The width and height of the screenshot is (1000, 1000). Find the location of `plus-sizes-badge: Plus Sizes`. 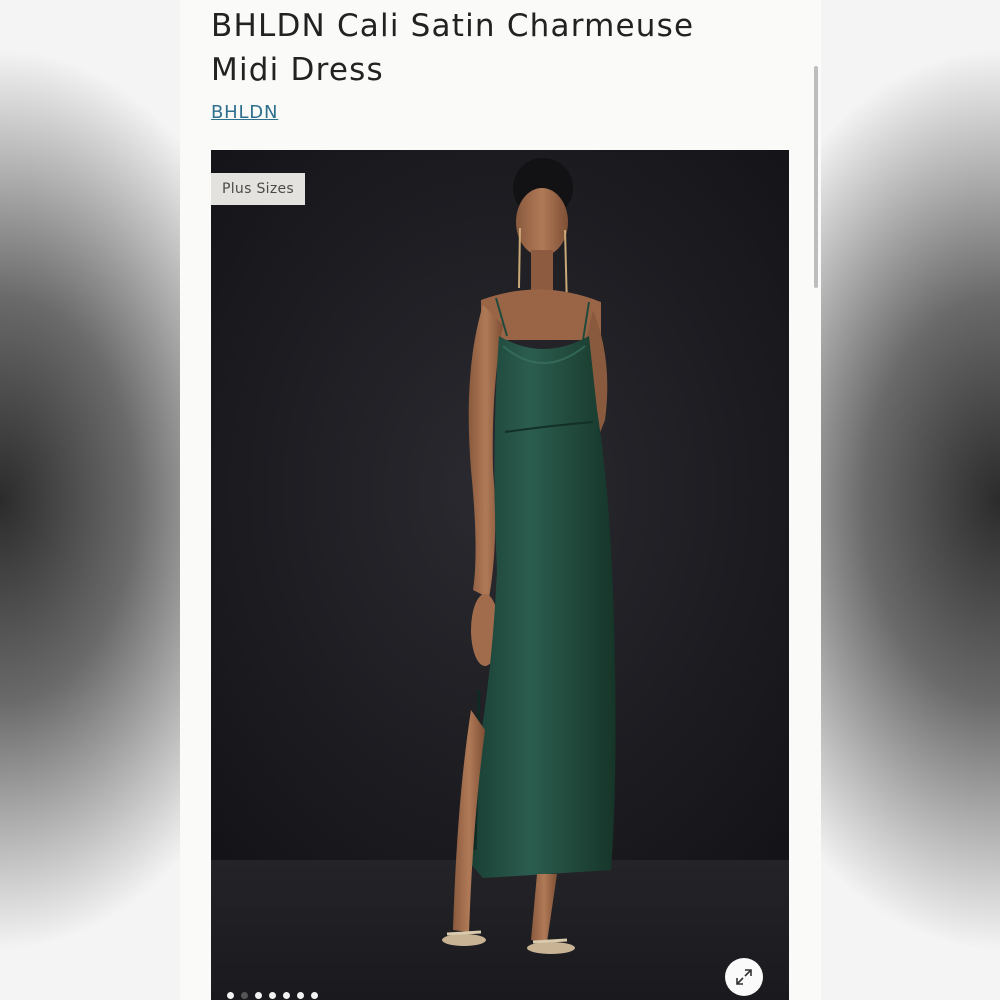

plus-sizes-badge: Plus Sizes is located at coordinates (258, 189).